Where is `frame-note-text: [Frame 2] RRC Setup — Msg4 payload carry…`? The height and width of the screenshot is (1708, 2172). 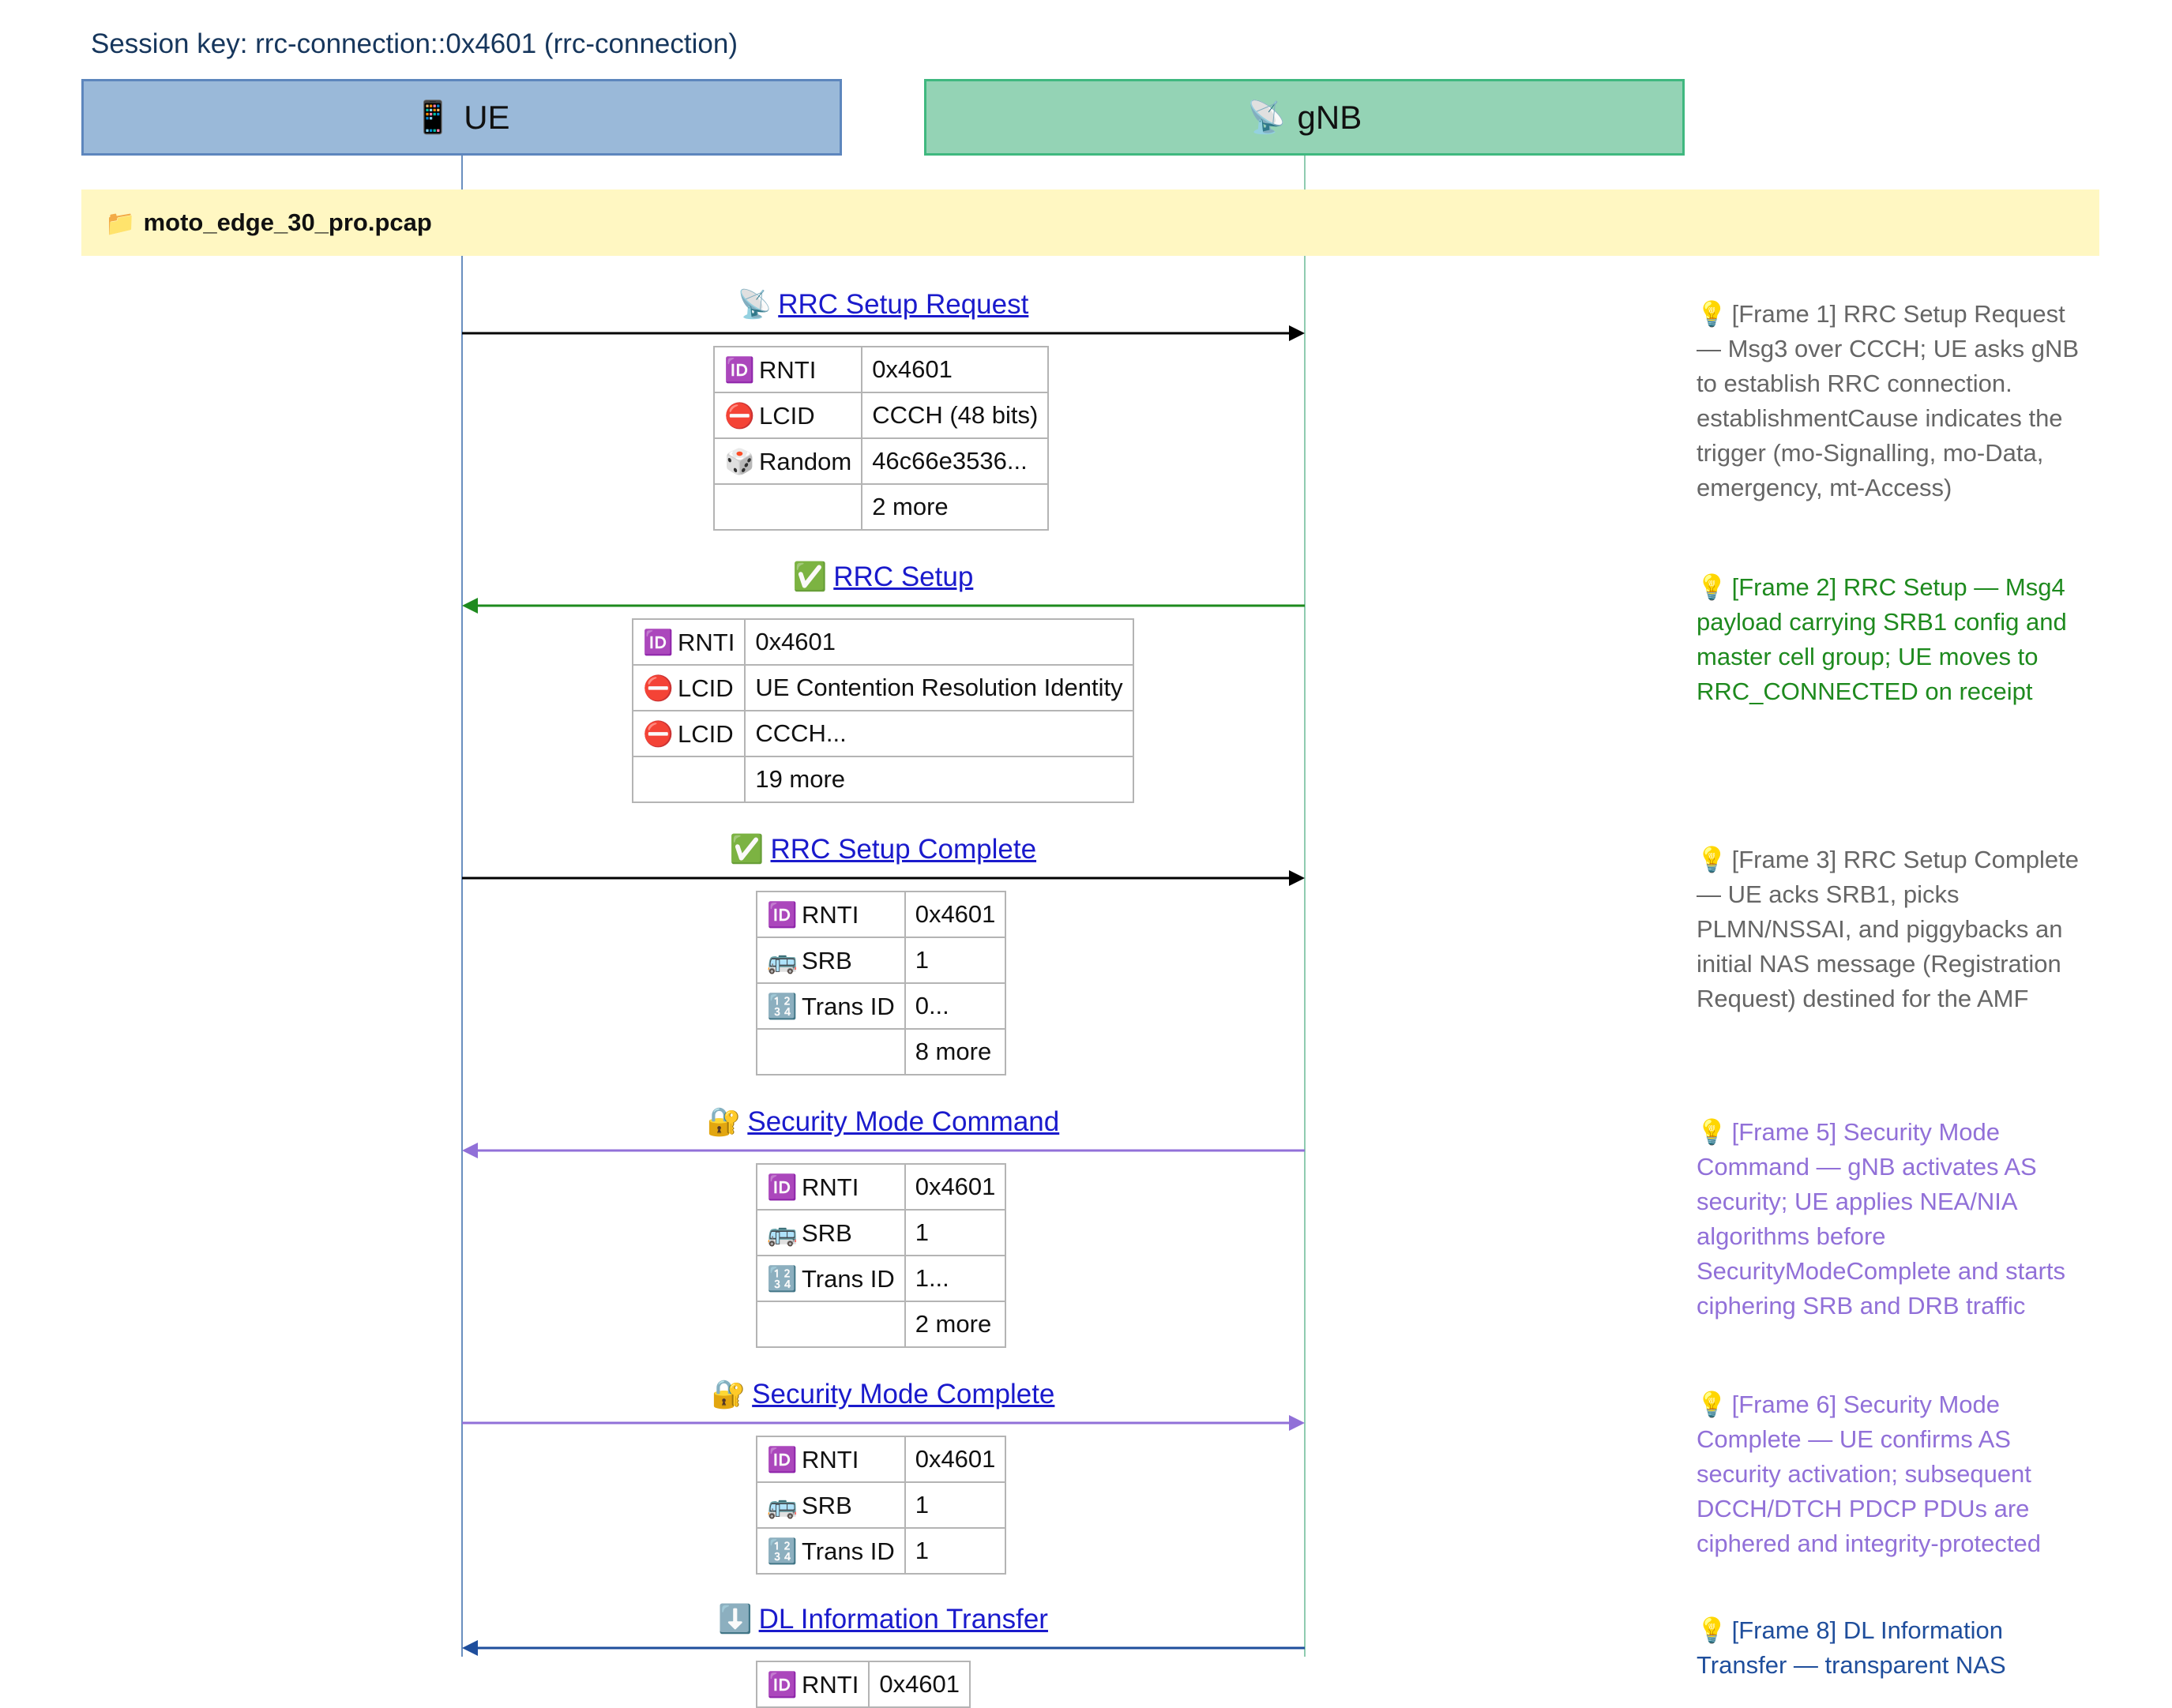
frame-note-text: [Frame 2] RRC Setup — Msg4 payload carry… is located at coordinates (1882, 639).